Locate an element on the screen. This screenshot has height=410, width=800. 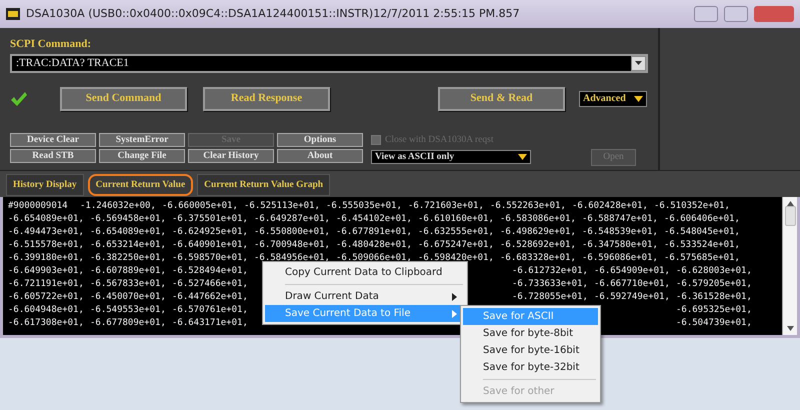
data-value: -6.624925e+01, is located at coordinates (210, 232).